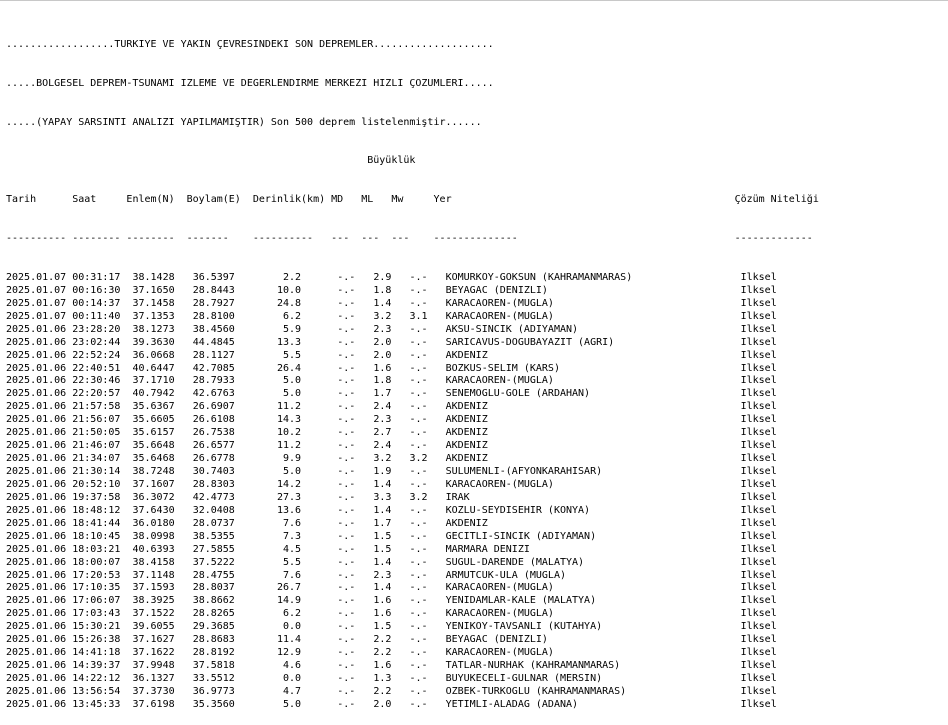 The image size is (948, 725). Describe the element at coordinates (96, 601) in the screenshot. I see `cell-time: 17:06:07` at that location.